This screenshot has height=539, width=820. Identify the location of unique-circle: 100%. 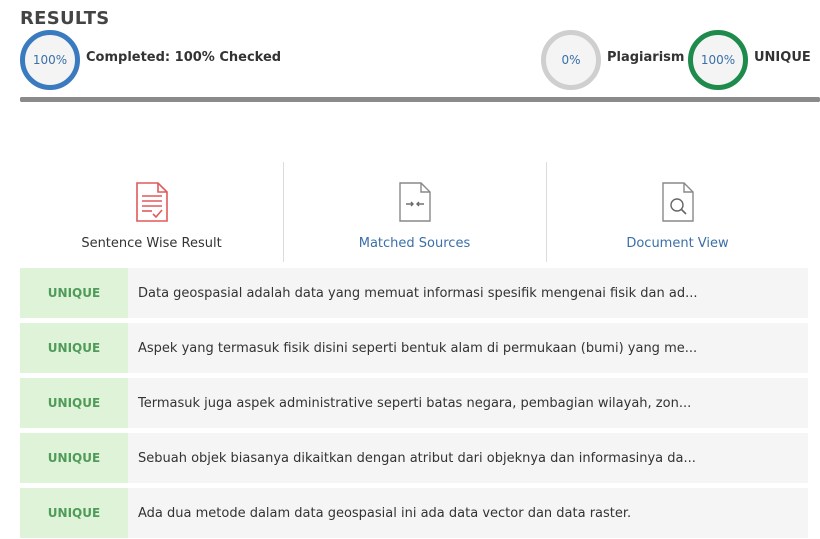
(718, 60).